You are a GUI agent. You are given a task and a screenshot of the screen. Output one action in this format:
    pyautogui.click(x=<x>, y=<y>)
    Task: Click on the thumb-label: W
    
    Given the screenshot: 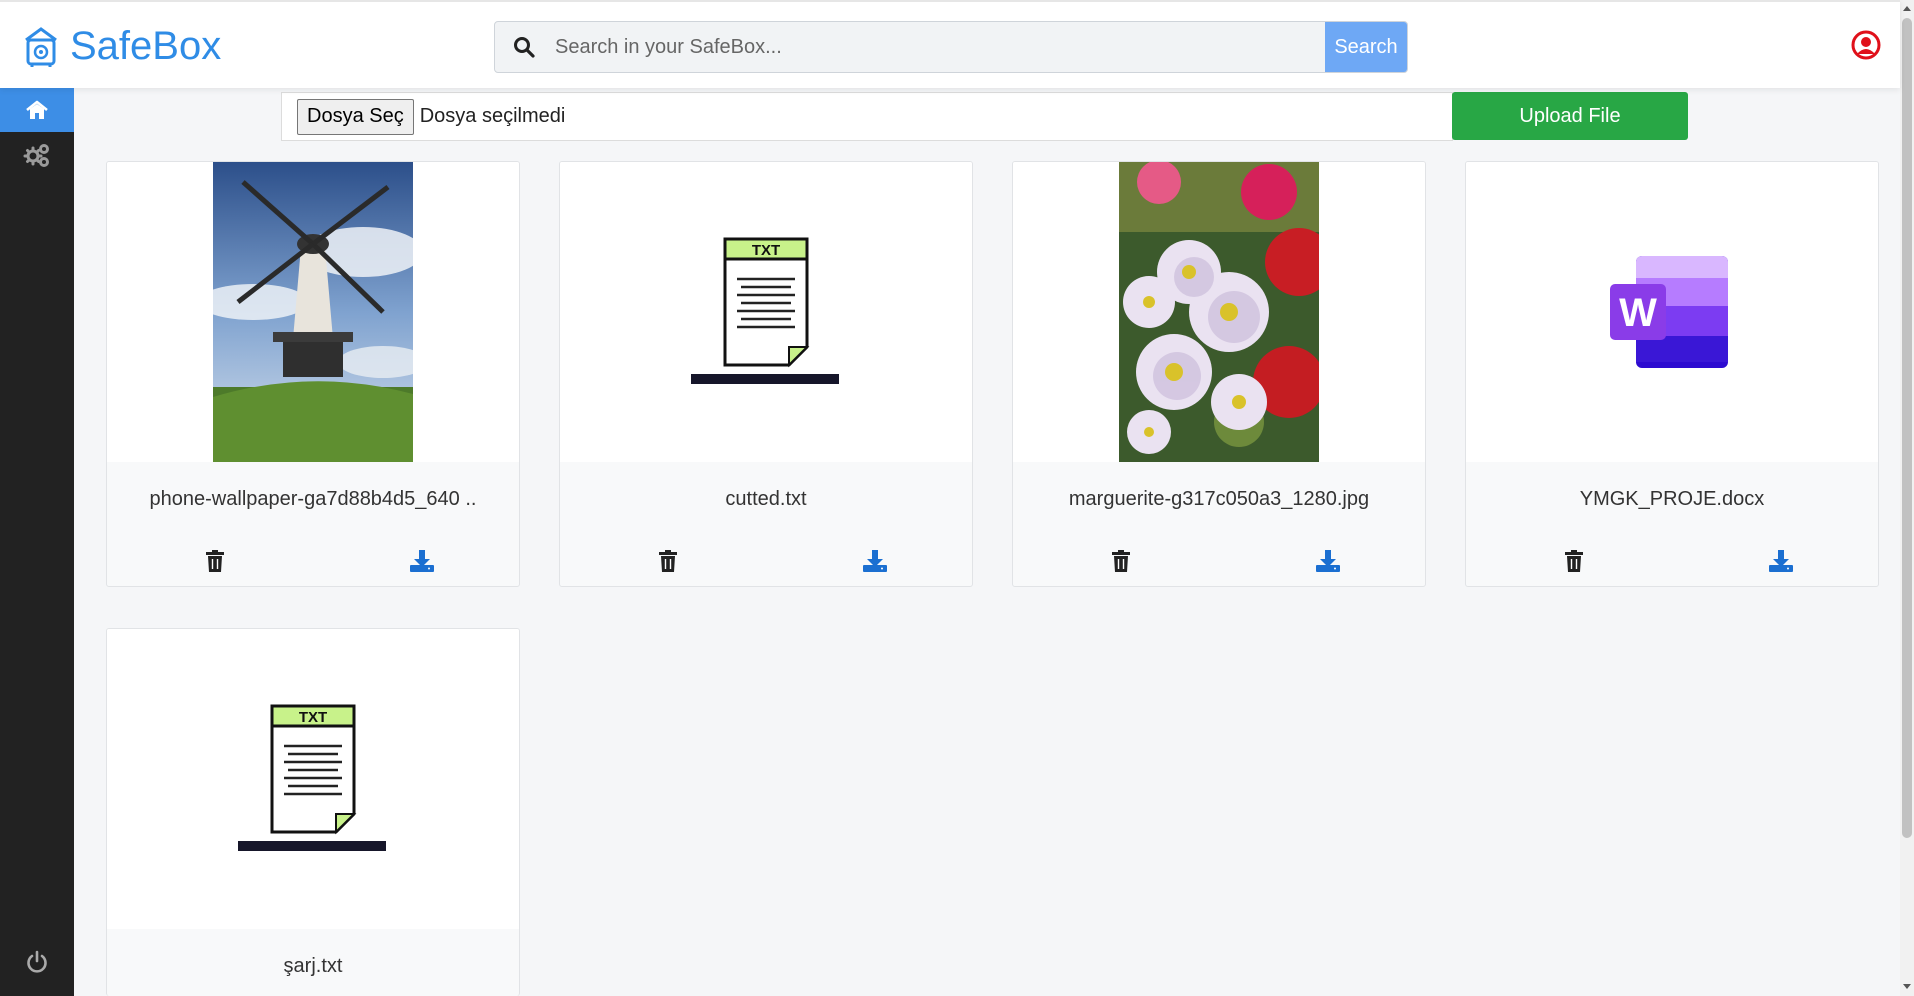 What is the action you would take?
    pyautogui.click(x=1638, y=313)
    